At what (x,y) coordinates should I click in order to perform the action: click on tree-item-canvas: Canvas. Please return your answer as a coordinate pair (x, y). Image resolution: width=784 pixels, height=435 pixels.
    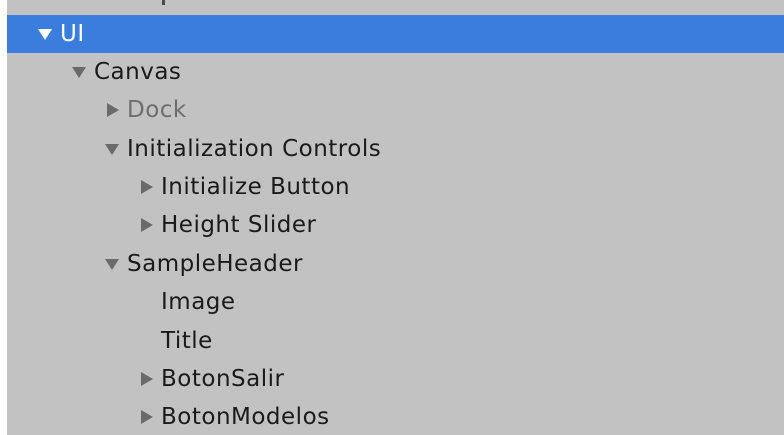
    Looking at the image, I should click on (395, 72).